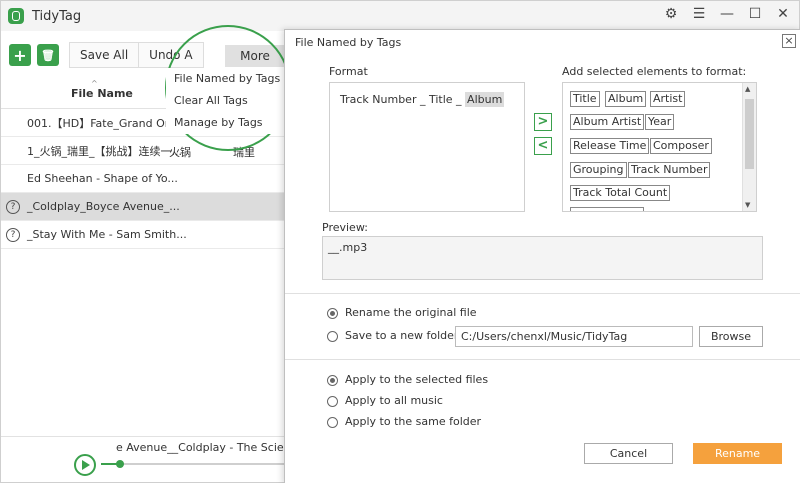  I want to click on format-label: Format, so click(348, 71).